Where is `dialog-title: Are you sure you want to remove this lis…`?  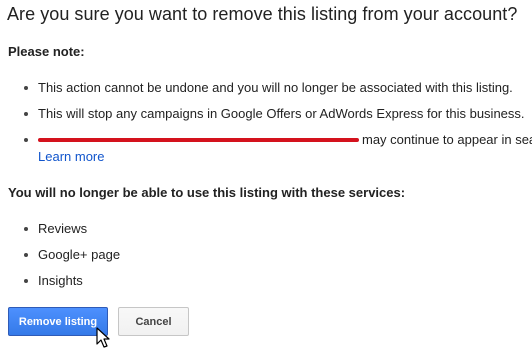
dialog-title: Are you sure you want to remove this lis… is located at coordinates (262, 14).